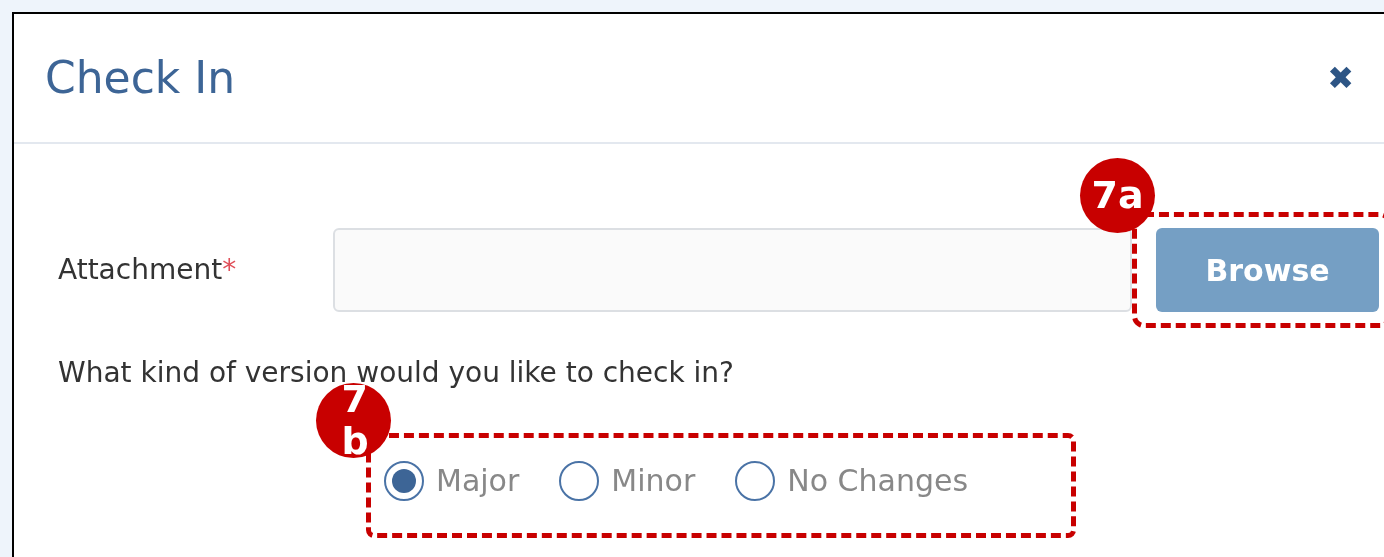  What do you see at coordinates (627, 480) in the screenshot?
I see `radio-option: Minor` at bounding box center [627, 480].